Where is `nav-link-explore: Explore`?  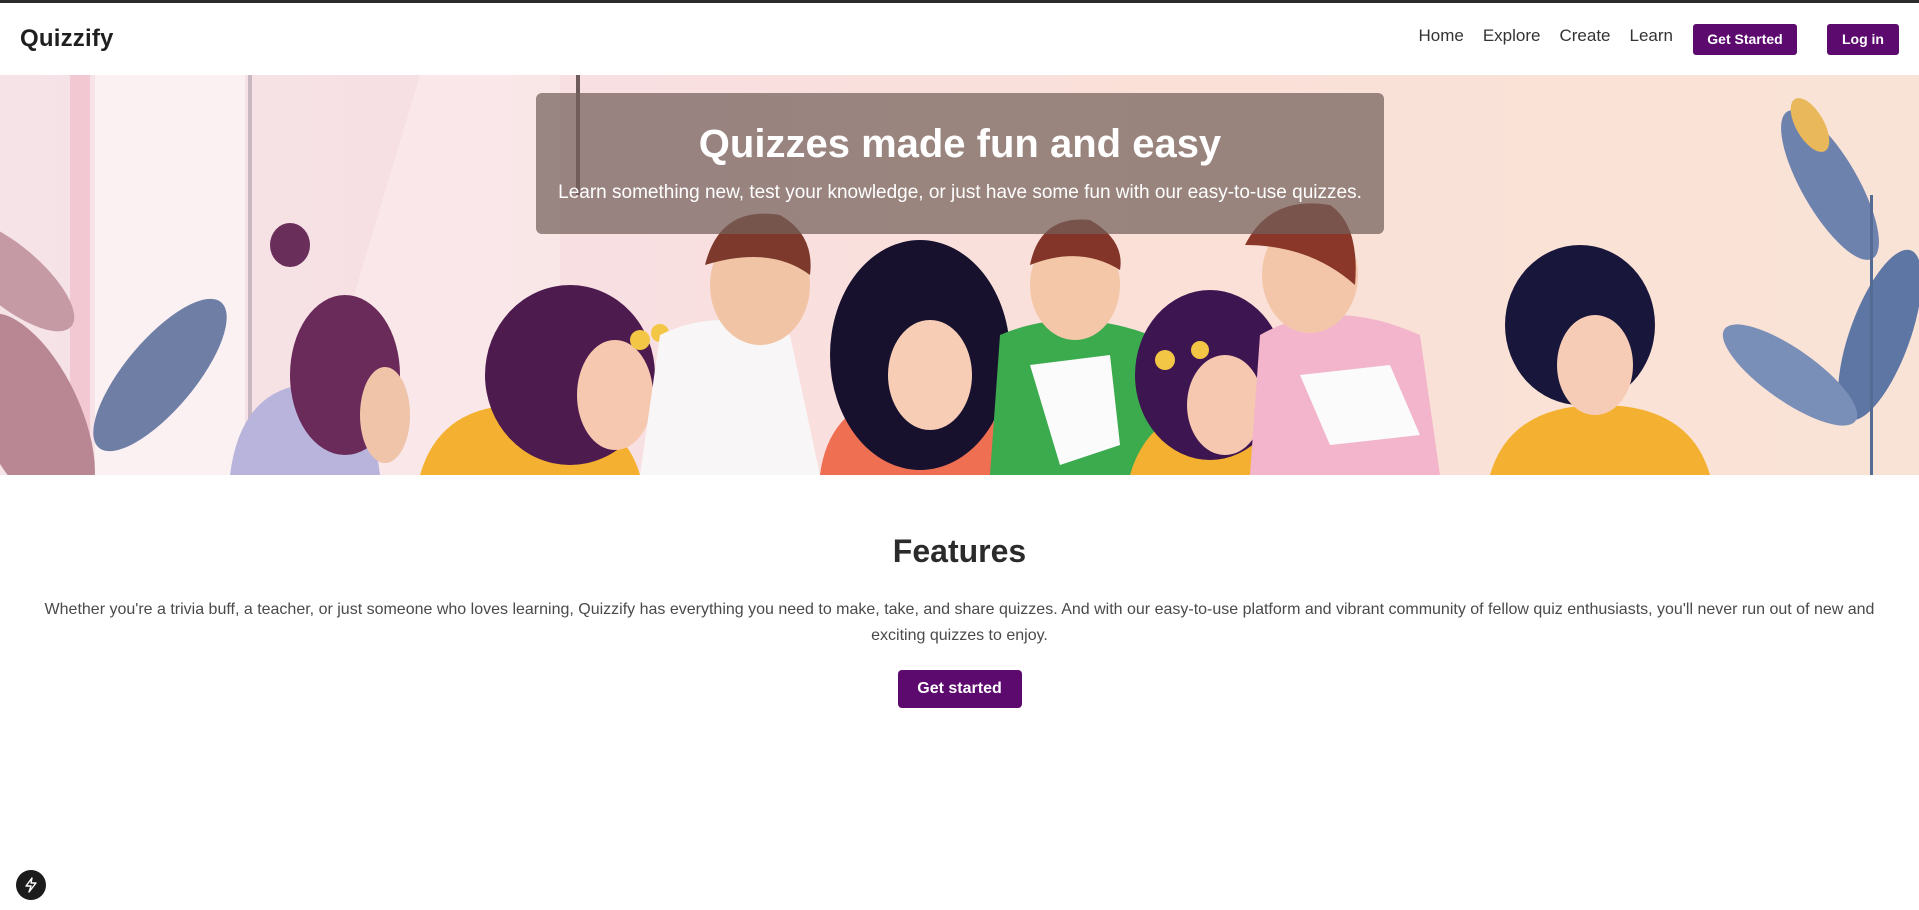 nav-link-explore: Explore is located at coordinates (1512, 36).